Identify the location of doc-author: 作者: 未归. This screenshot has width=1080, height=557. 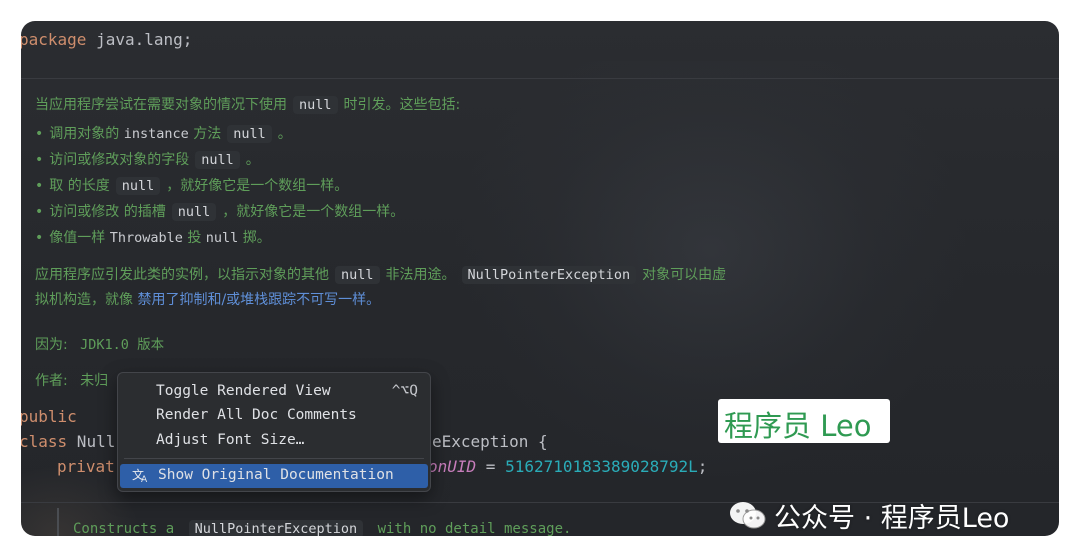
(71, 380).